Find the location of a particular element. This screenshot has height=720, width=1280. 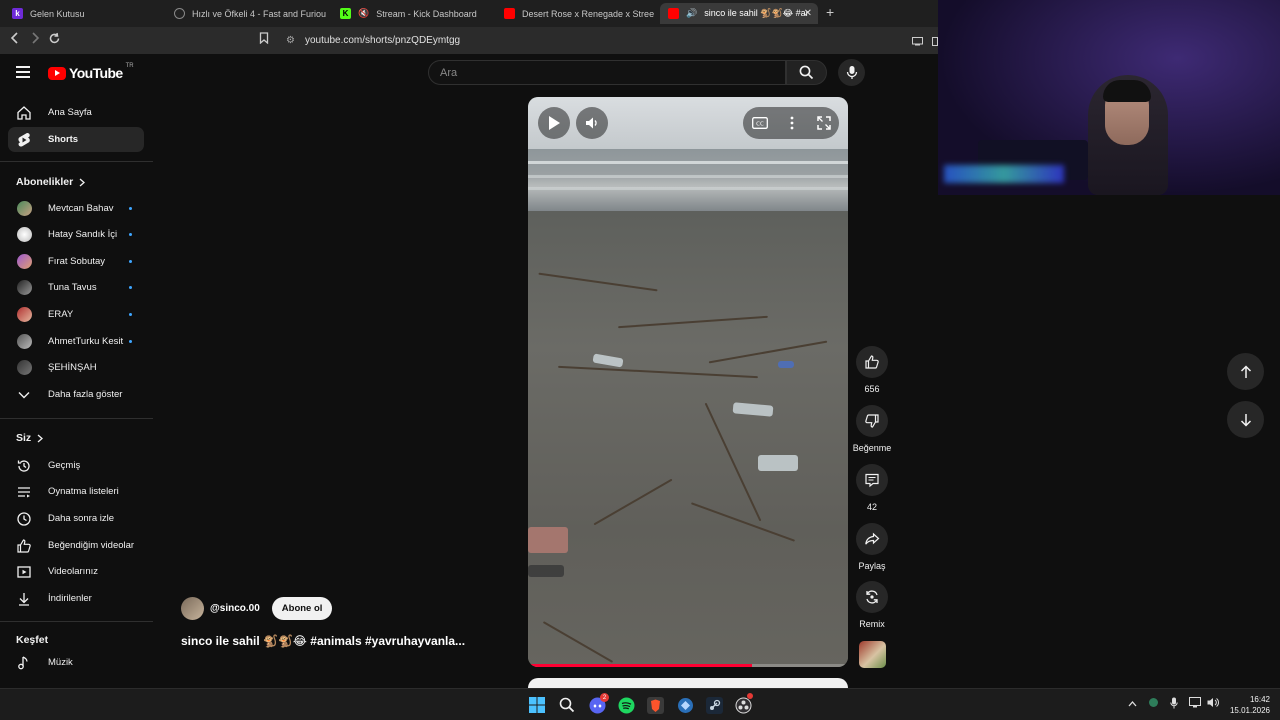

sidebar-item-label: Mevtcan Bahav is located at coordinates (81, 208).